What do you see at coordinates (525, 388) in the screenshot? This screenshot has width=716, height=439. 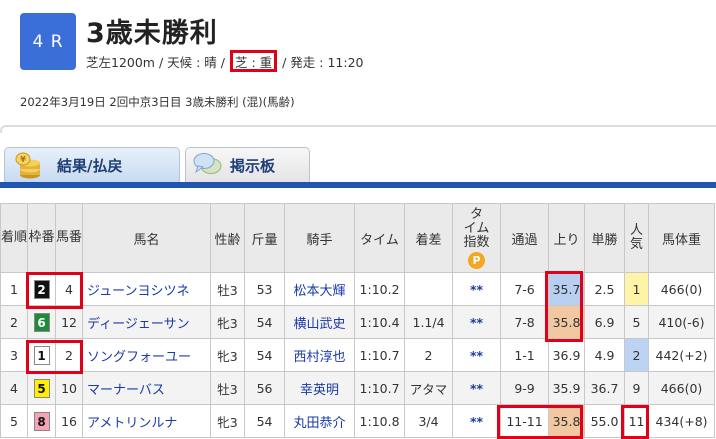 I see `cell-passing: 9-9` at bounding box center [525, 388].